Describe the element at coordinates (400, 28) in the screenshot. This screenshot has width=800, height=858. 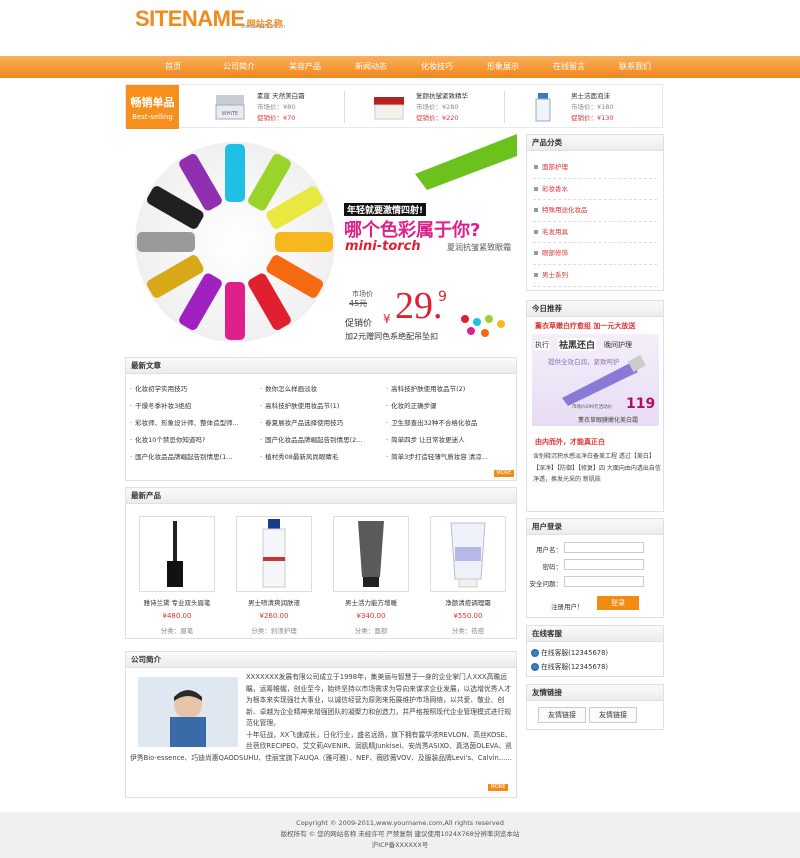
I see `header: SITENAME 网站名称 www.sitename.cn` at that location.